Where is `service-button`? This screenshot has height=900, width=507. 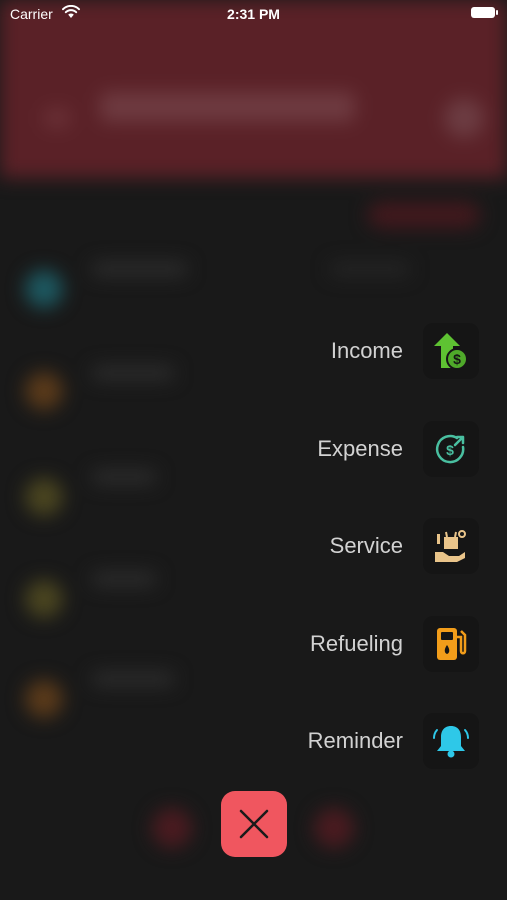 service-button is located at coordinates (451, 546).